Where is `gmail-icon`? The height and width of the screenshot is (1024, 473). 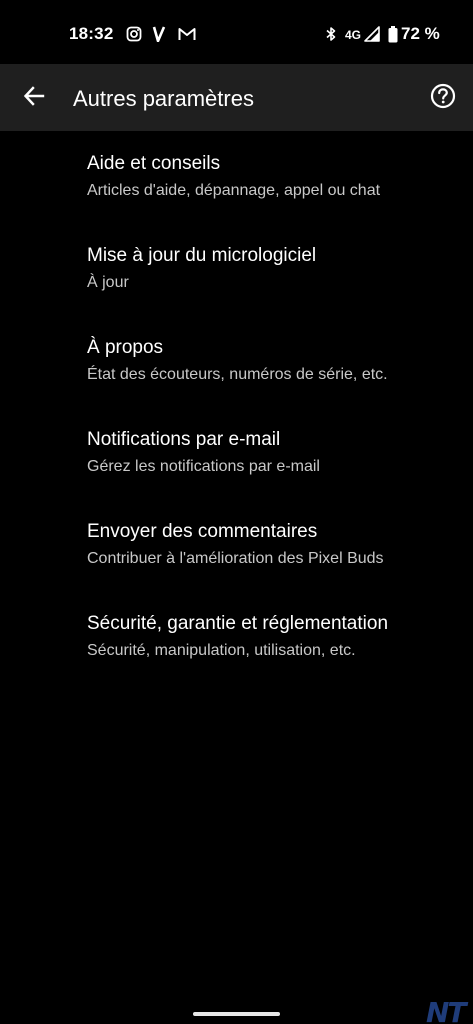
gmail-icon is located at coordinates (187, 34).